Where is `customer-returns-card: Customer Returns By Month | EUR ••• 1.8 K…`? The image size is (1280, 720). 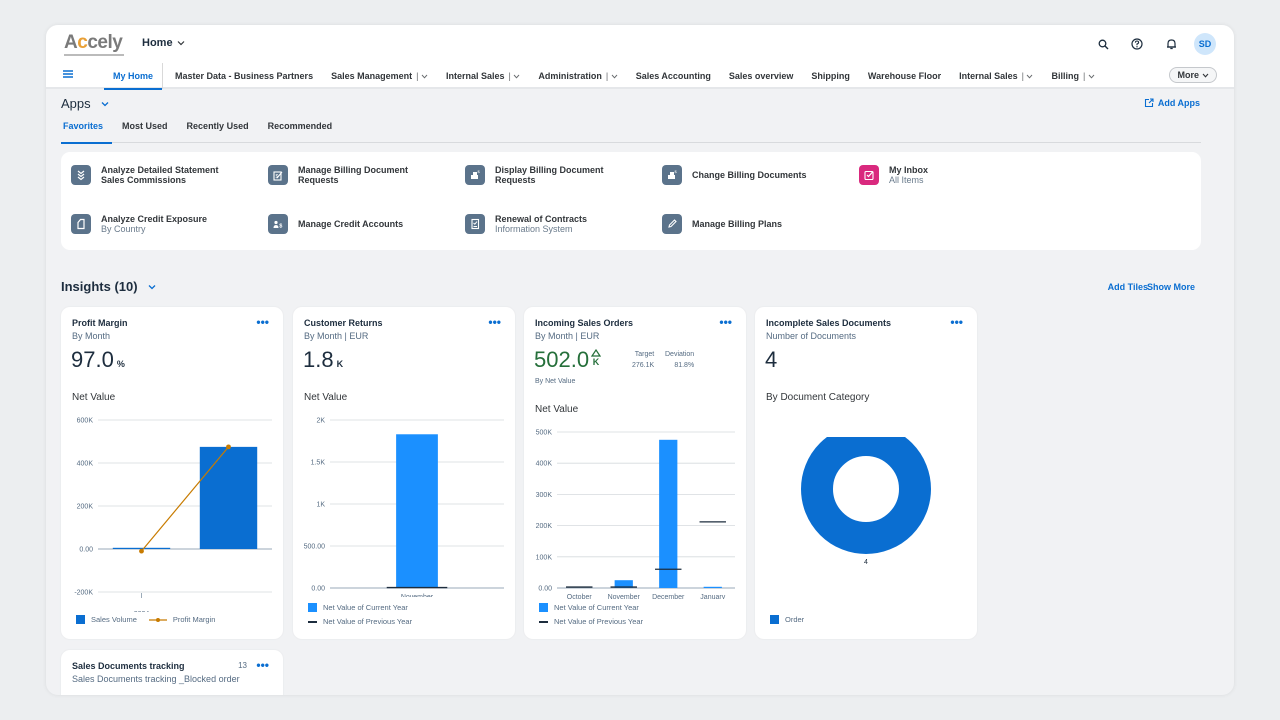
customer-returns-card: Customer Returns By Month | EUR ••• 1.8 K… is located at coordinates (404, 473).